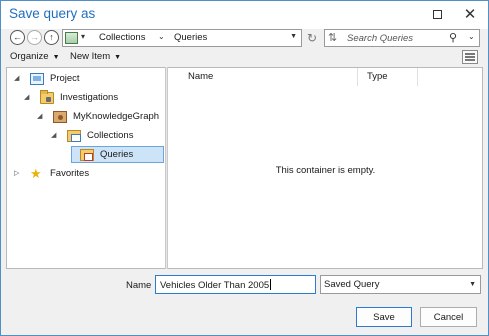  I want to click on name-field: Vehicles Older Than 2005, so click(235, 284).